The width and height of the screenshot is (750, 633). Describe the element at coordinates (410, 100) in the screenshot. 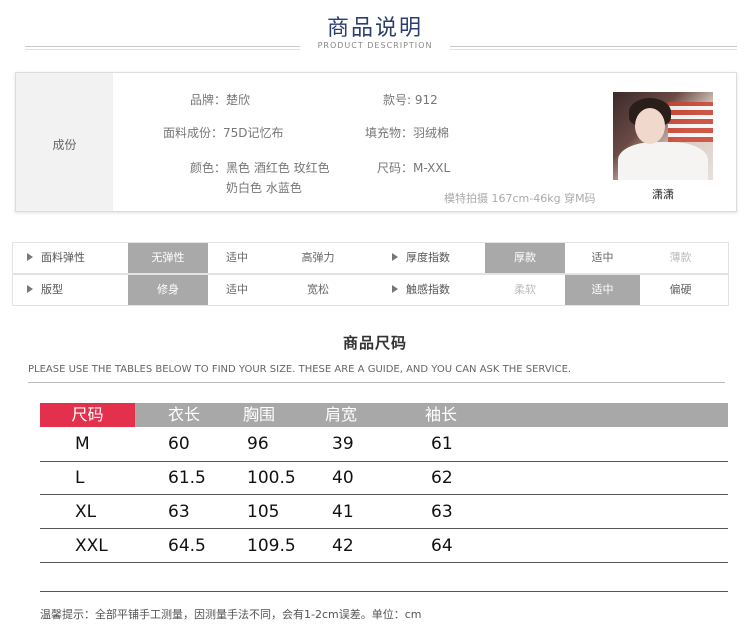

I see `style-number-text: 款号: 912` at that location.